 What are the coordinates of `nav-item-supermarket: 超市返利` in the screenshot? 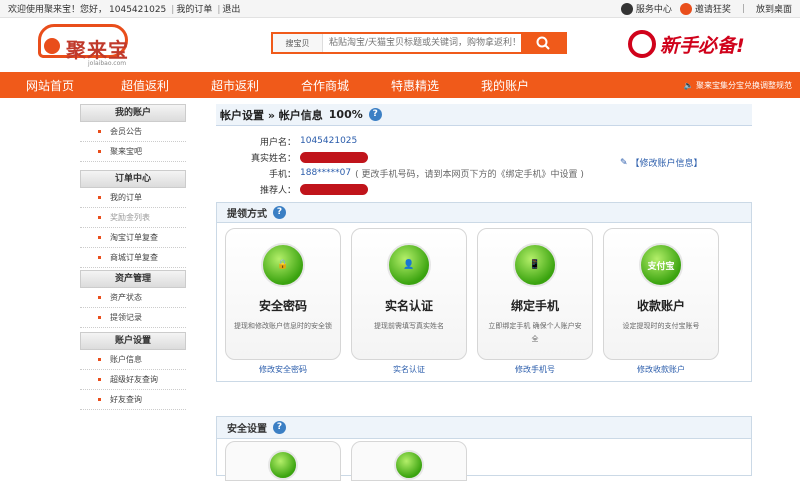 It's located at (235, 85).